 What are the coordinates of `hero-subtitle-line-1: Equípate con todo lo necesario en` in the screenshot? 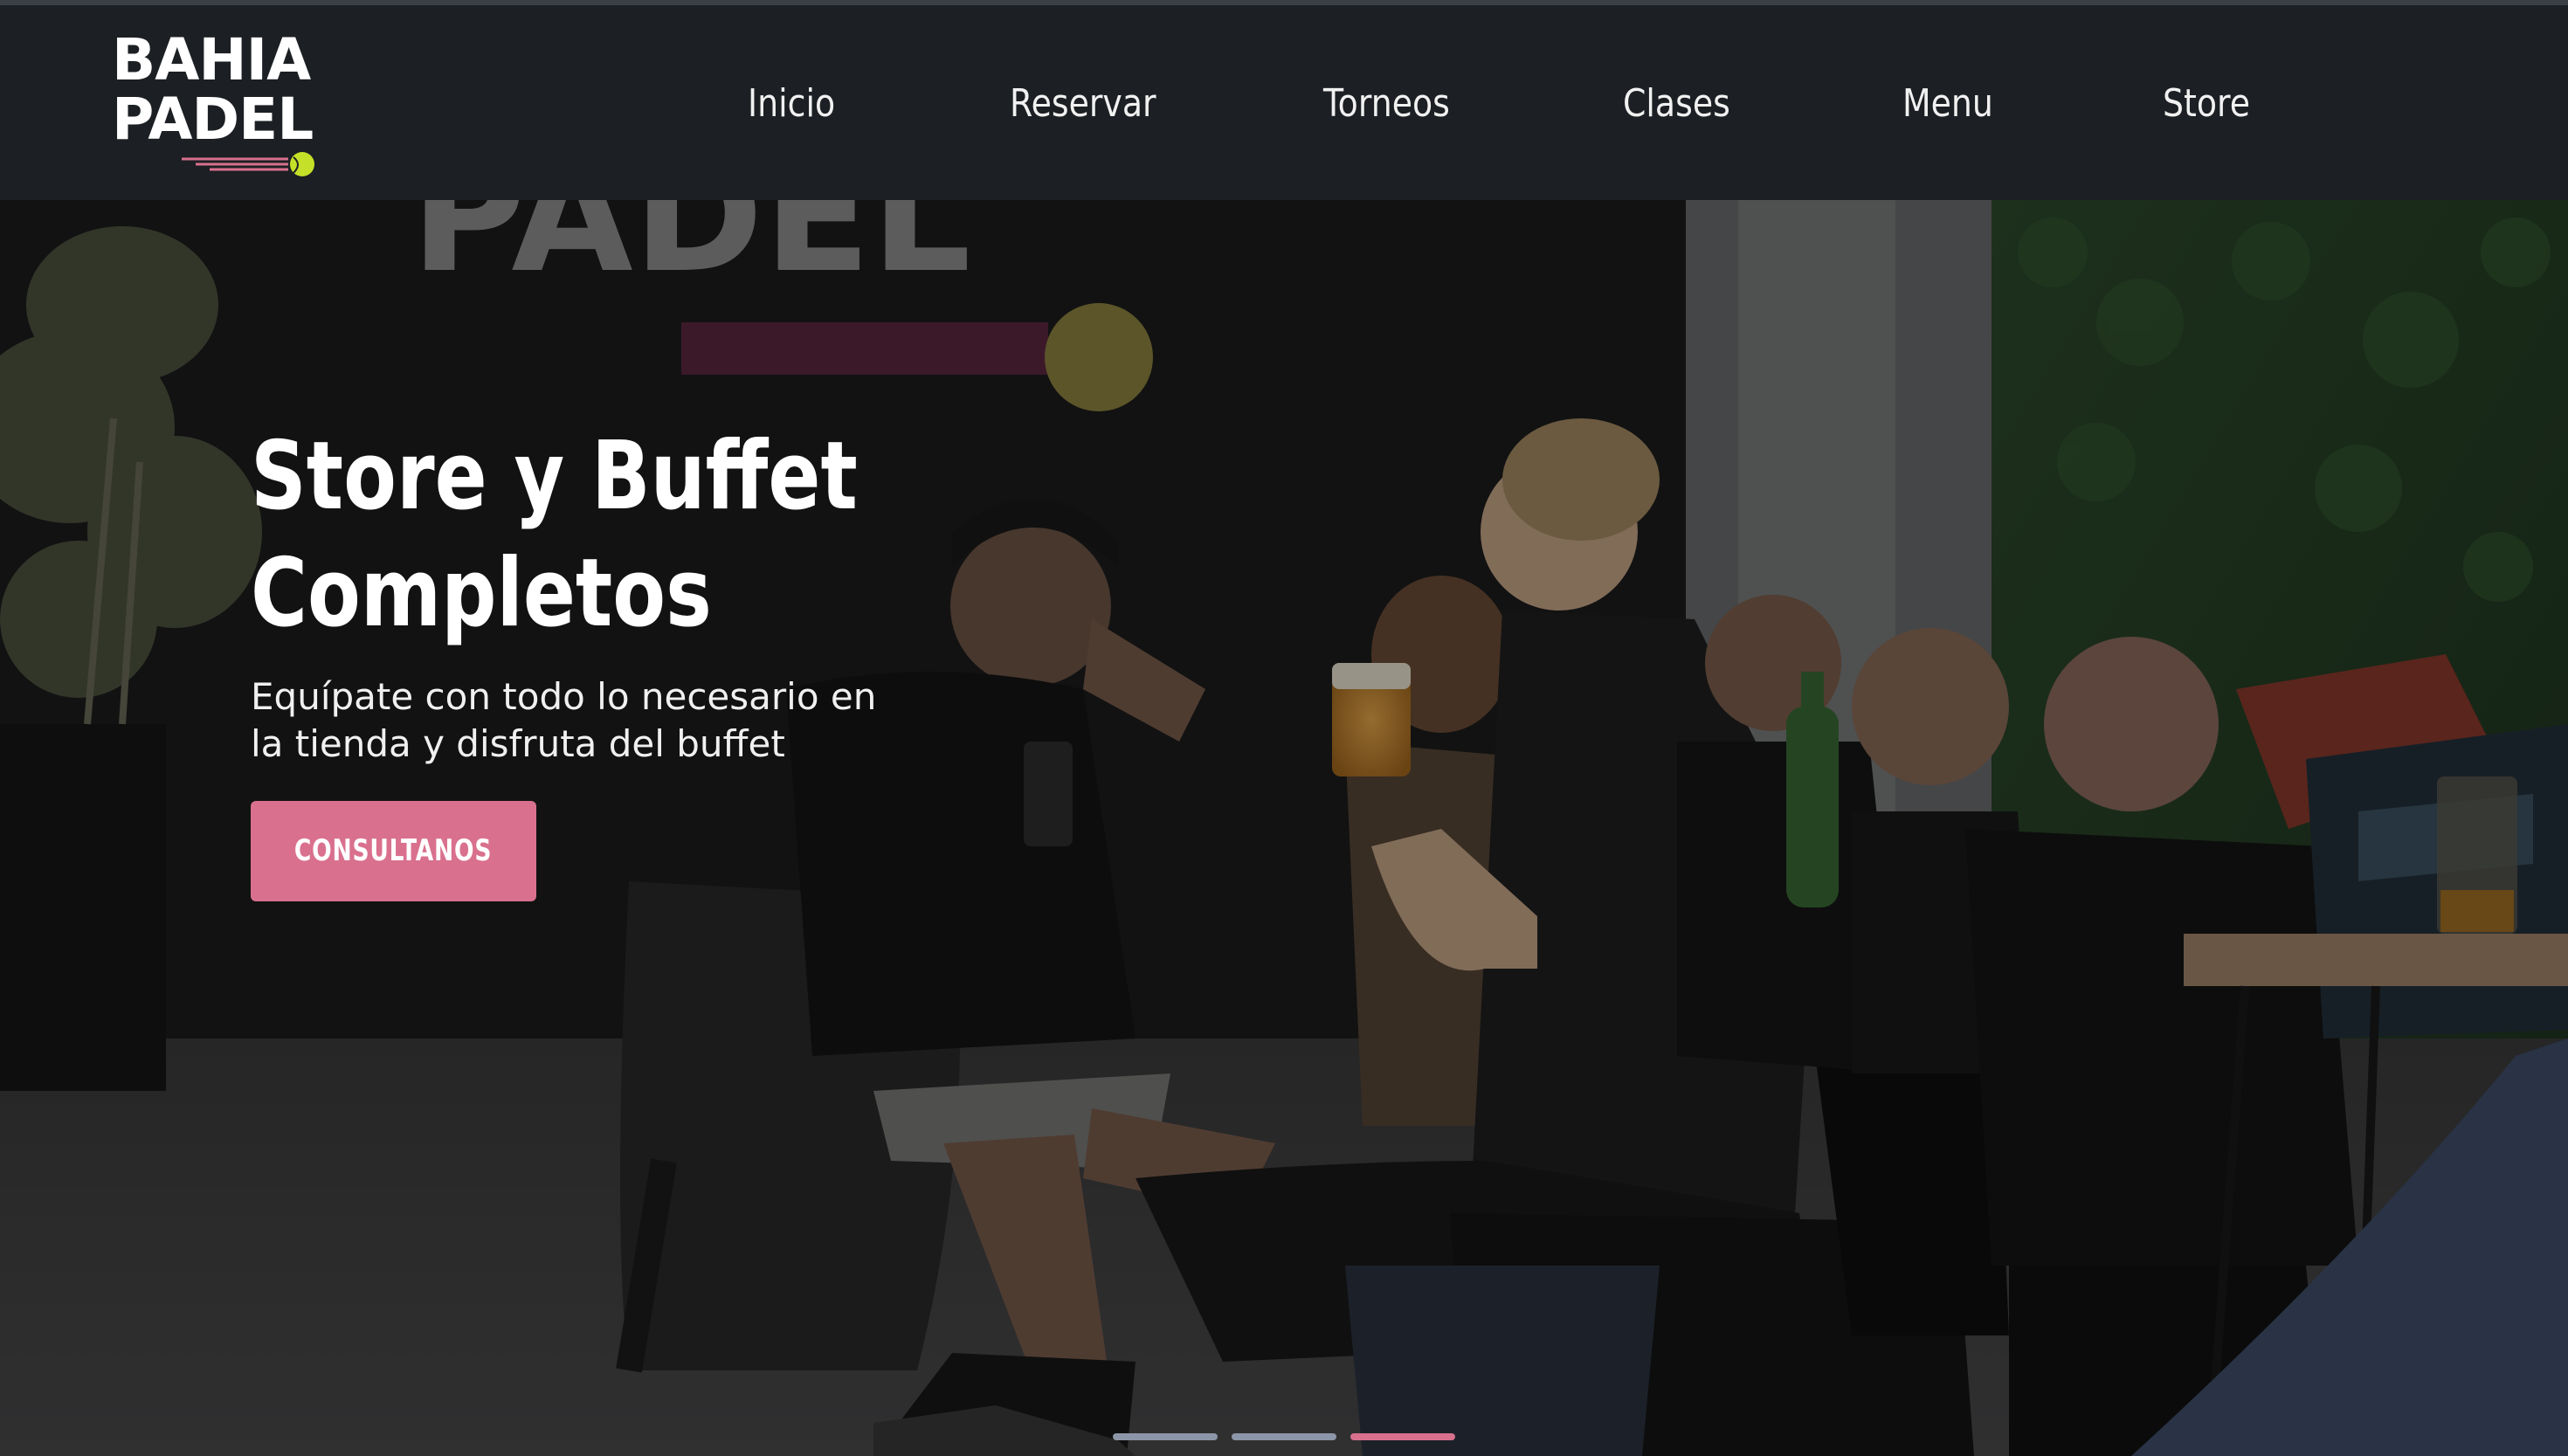 It's located at (564, 696).